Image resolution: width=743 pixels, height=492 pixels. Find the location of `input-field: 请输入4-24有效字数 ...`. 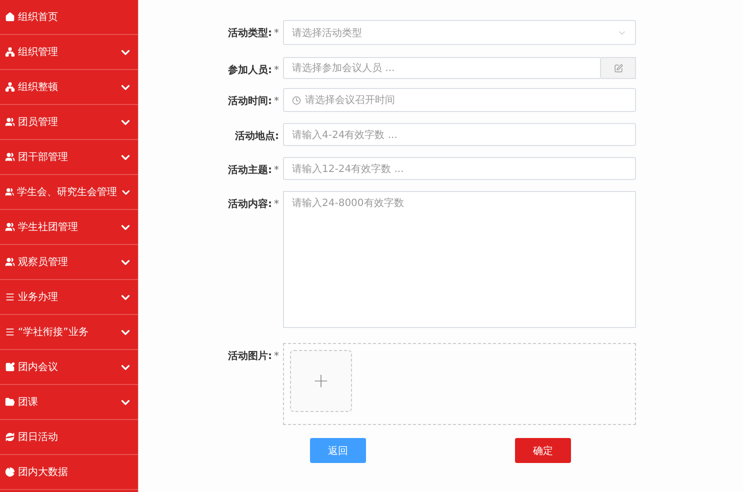

input-field: 请输入4-24有效字数 ... is located at coordinates (459, 134).